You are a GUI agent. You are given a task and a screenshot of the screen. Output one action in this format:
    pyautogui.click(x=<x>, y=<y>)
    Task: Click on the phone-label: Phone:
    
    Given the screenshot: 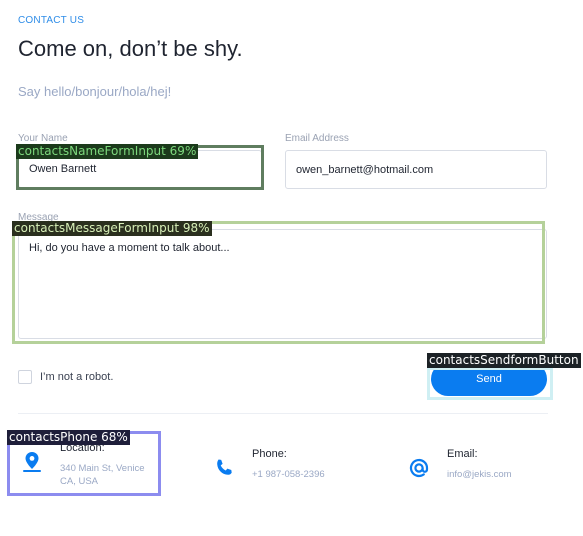 What is the action you would take?
    pyautogui.click(x=269, y=454)
    